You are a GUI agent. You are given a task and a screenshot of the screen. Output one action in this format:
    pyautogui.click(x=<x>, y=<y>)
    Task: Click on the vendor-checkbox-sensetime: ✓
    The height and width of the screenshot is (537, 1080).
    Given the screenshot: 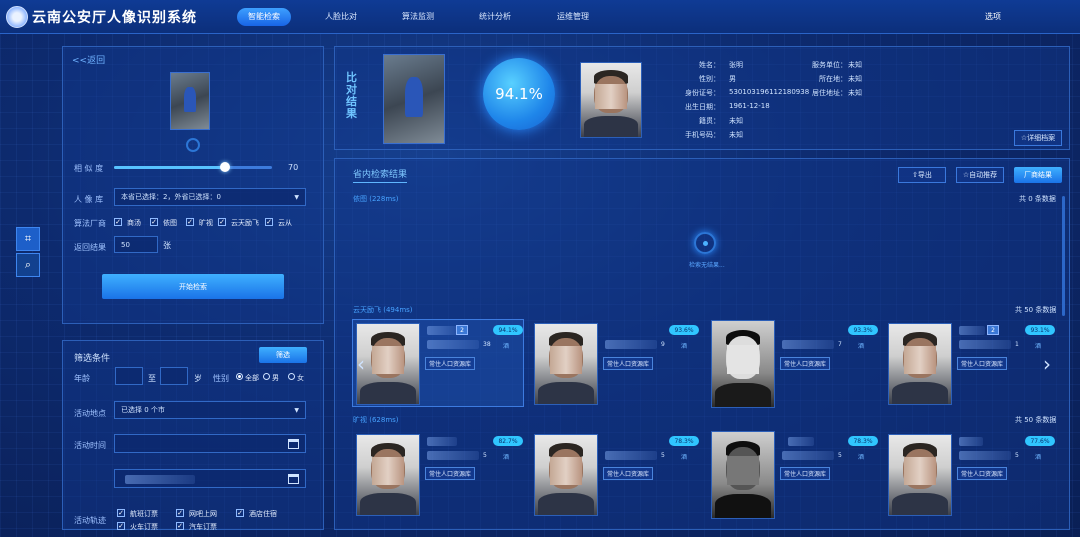 What is the action you would take?
    pyautogui.click(x=118, y=222)
    